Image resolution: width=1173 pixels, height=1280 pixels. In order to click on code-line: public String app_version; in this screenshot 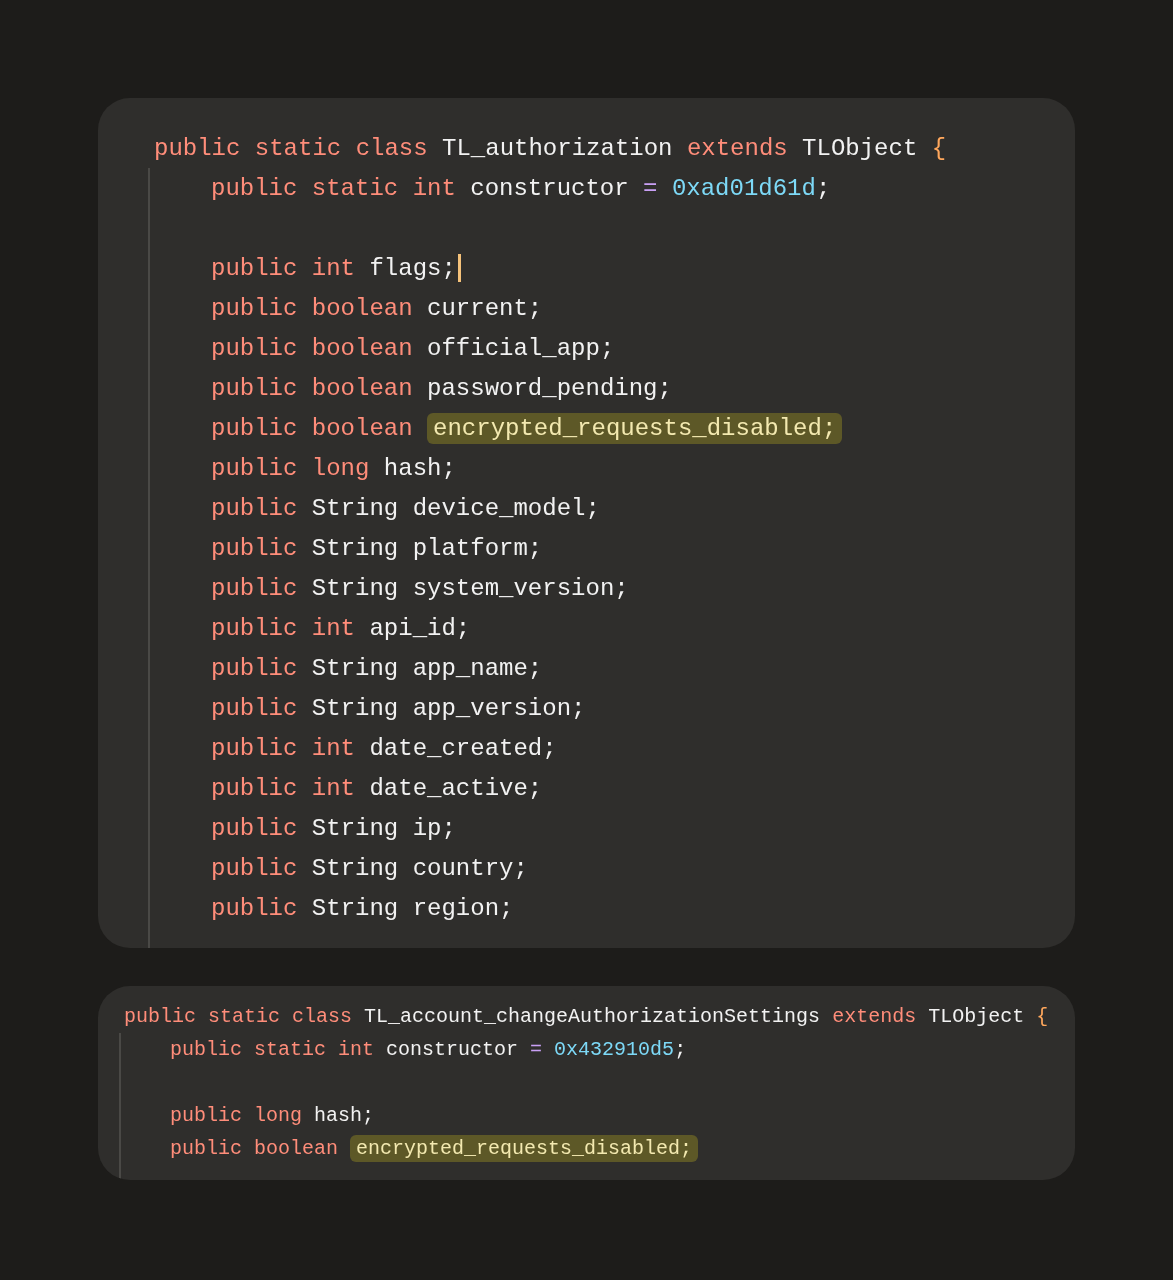, I will do `click(398, 708)`.